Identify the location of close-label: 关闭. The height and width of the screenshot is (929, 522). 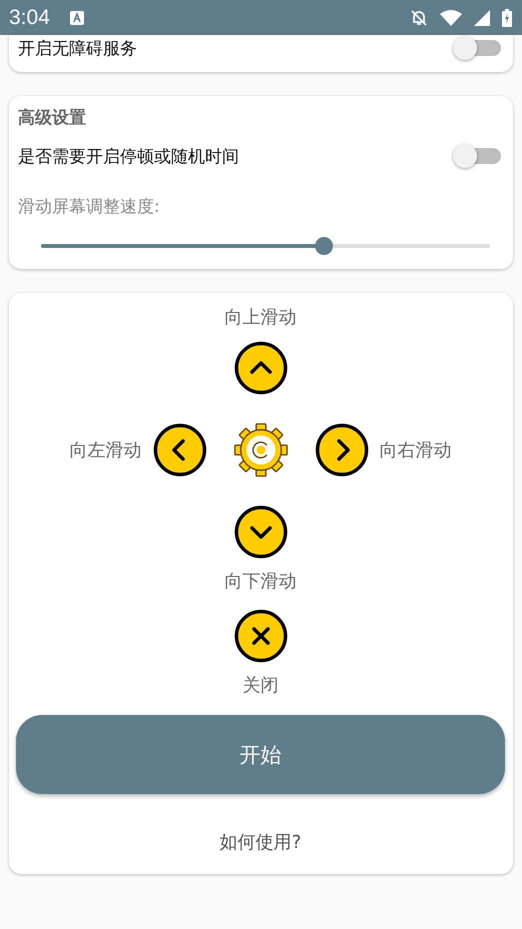
(260, 685).